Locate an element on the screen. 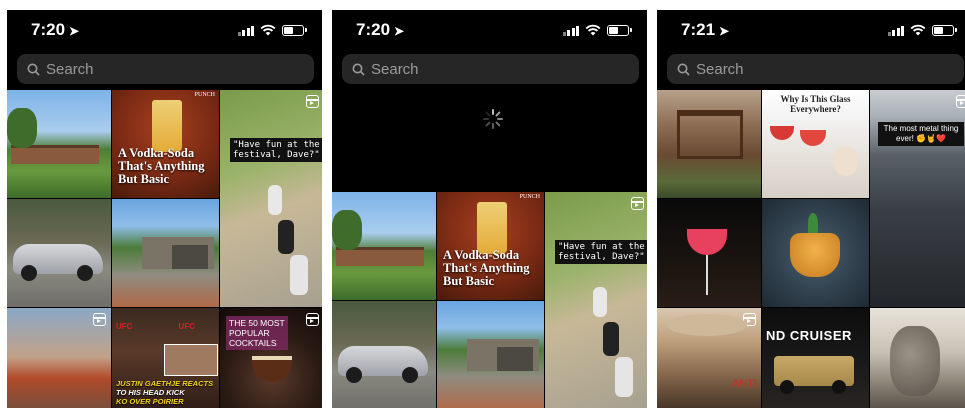 Image resolution: width=965 pixels, height=410 pixels. post-title: Why Is This Glass Everywhere? is located at coordinates (815, 104).